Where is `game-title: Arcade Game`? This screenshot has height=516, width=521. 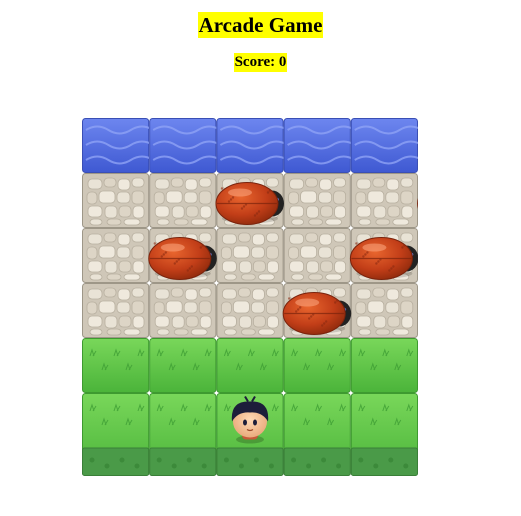
game-title: Arcade Game is located at coordinates (260, 25).